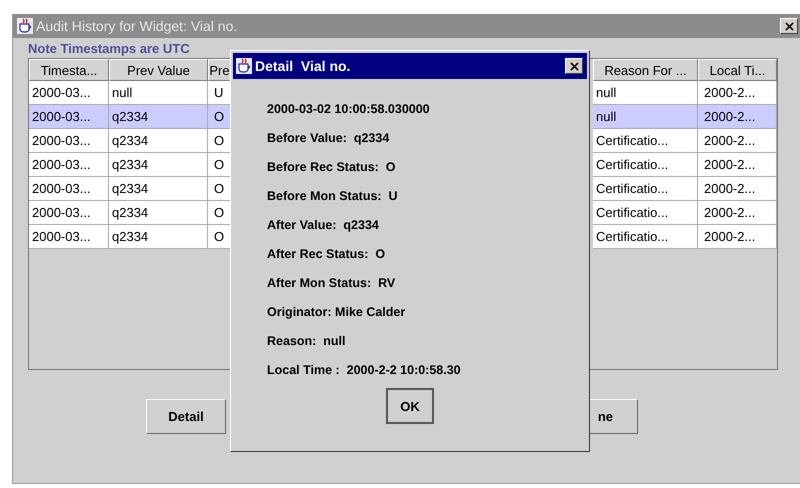 This screenshot has width=800, height=488. What do you see at coordinates (219, 70) in the screenshot?
I see `column-header: Pre` at bounding box center [219, 70].